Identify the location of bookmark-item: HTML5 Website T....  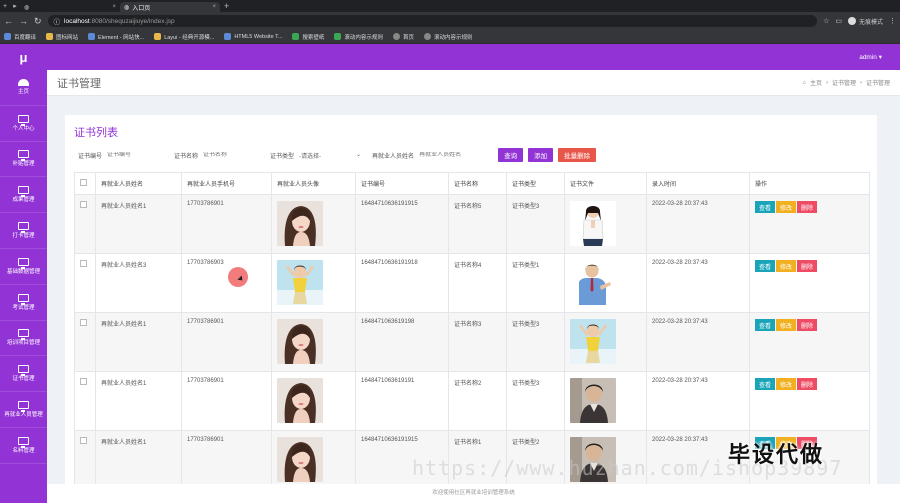
(253, 36).